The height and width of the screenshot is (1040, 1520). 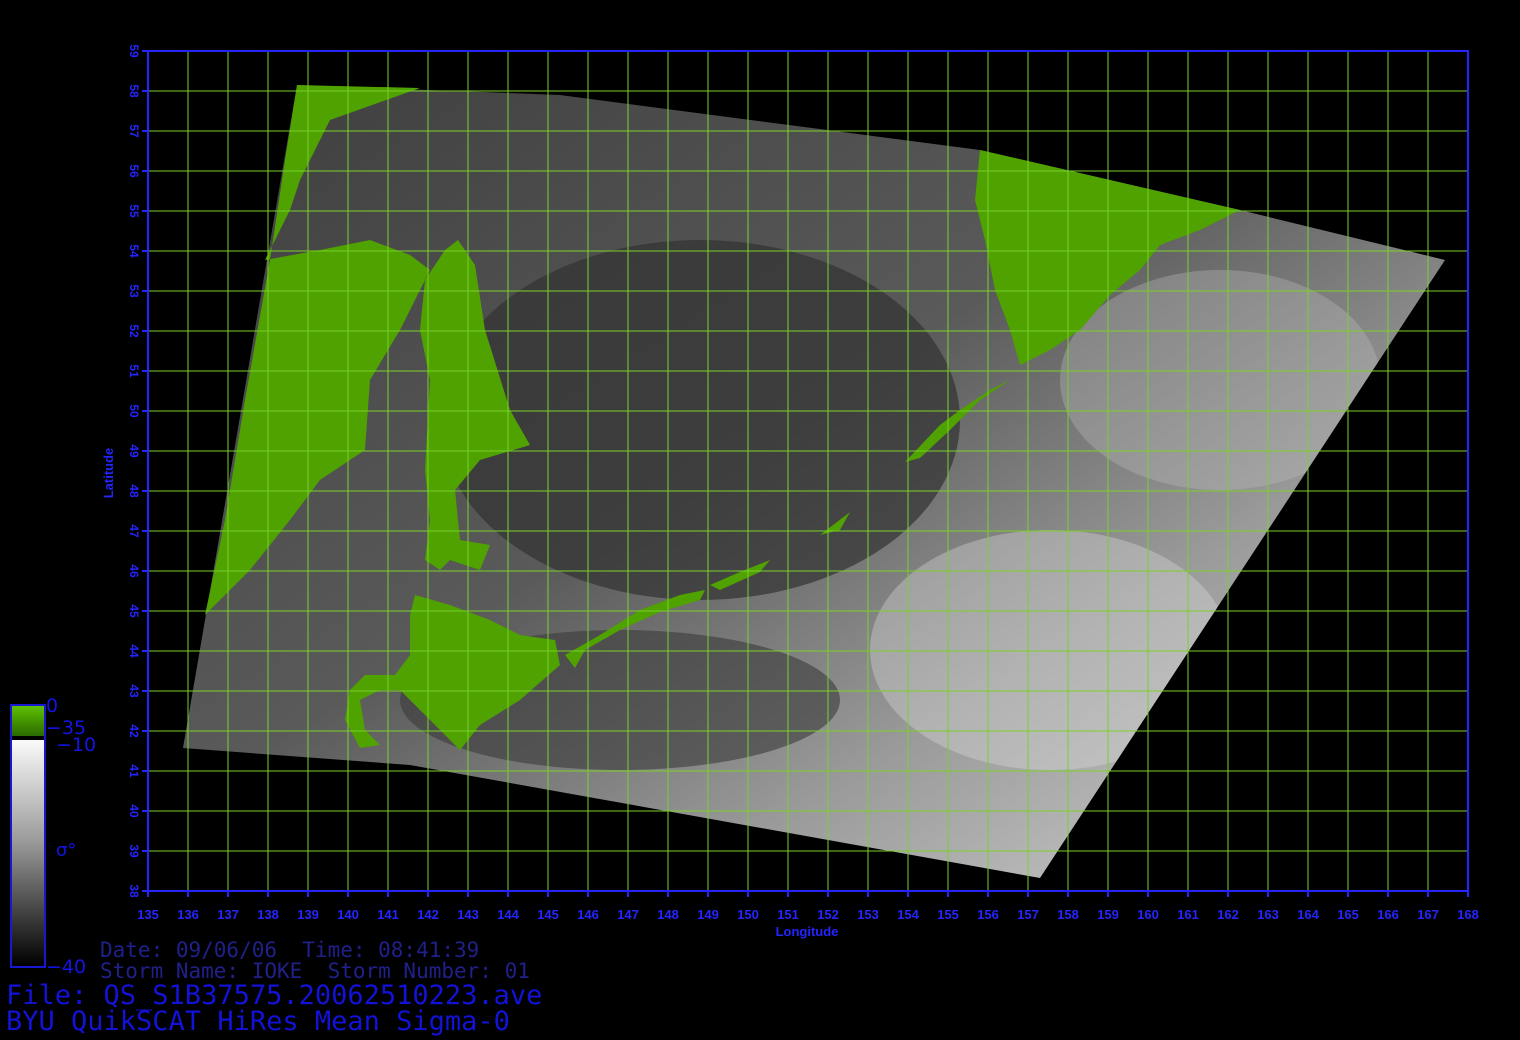 I want to click on colorbar-label-minus40: −40, so click(x=66, y=967).